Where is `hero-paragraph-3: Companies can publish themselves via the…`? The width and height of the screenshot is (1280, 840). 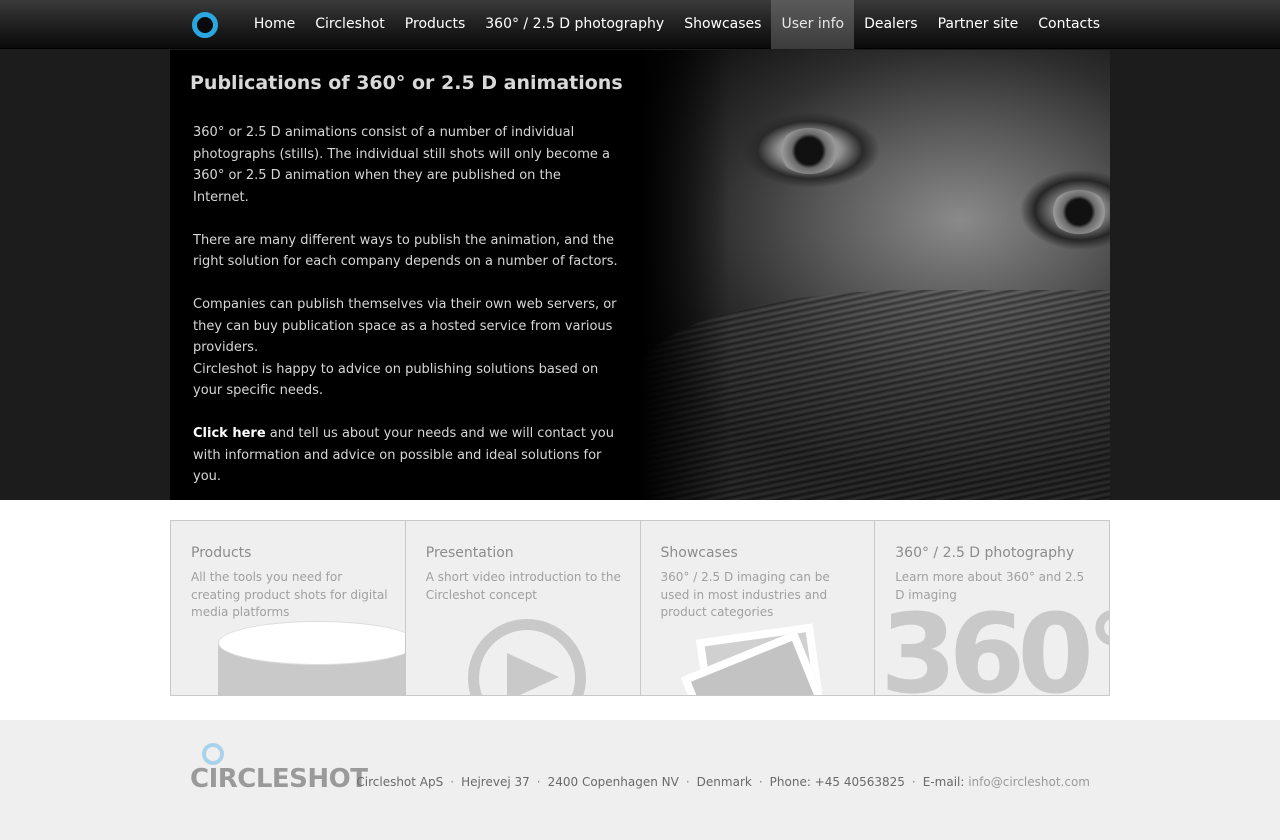
hero-paragraph-3: Companies can publish themselves via the… is located at coordinates (405, 326).